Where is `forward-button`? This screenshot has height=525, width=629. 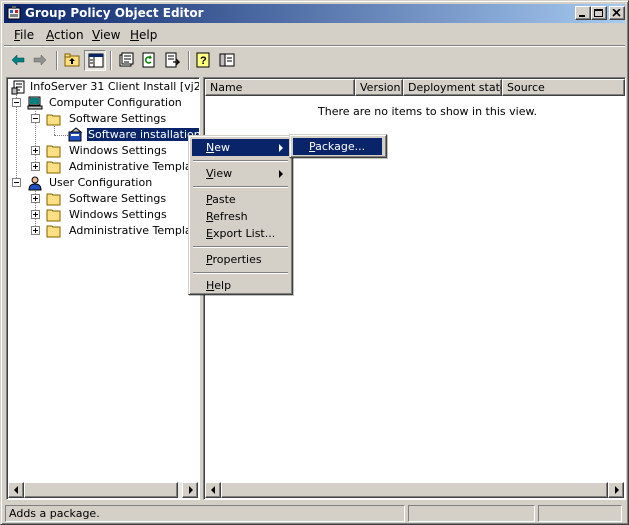
forward-button is located at coordinates (40, 60).